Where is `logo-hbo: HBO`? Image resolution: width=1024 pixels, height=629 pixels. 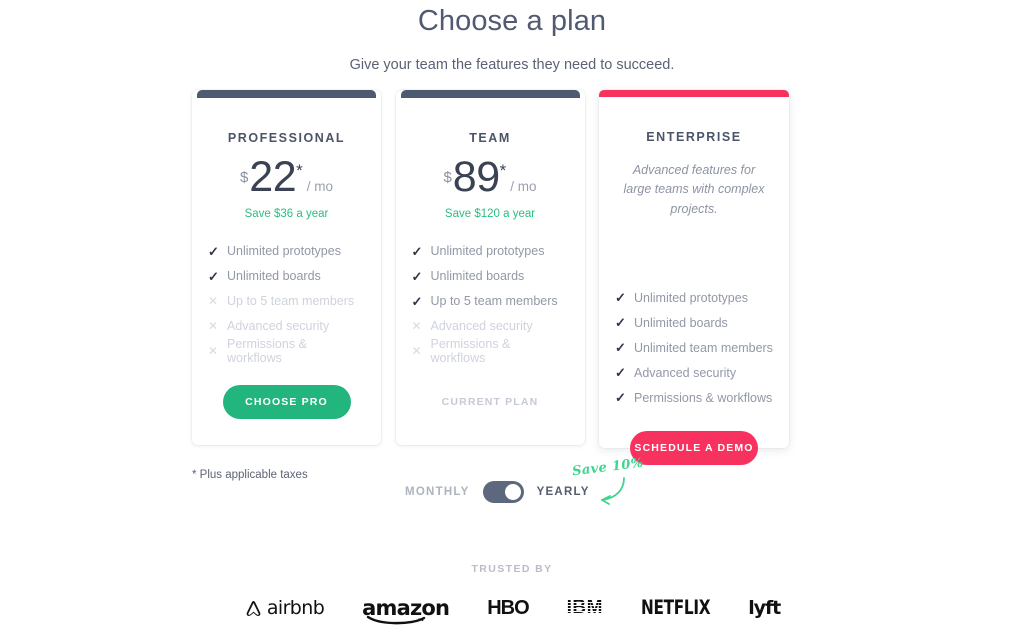 logo-hbo: HBO is located at coordinates (508, 608).